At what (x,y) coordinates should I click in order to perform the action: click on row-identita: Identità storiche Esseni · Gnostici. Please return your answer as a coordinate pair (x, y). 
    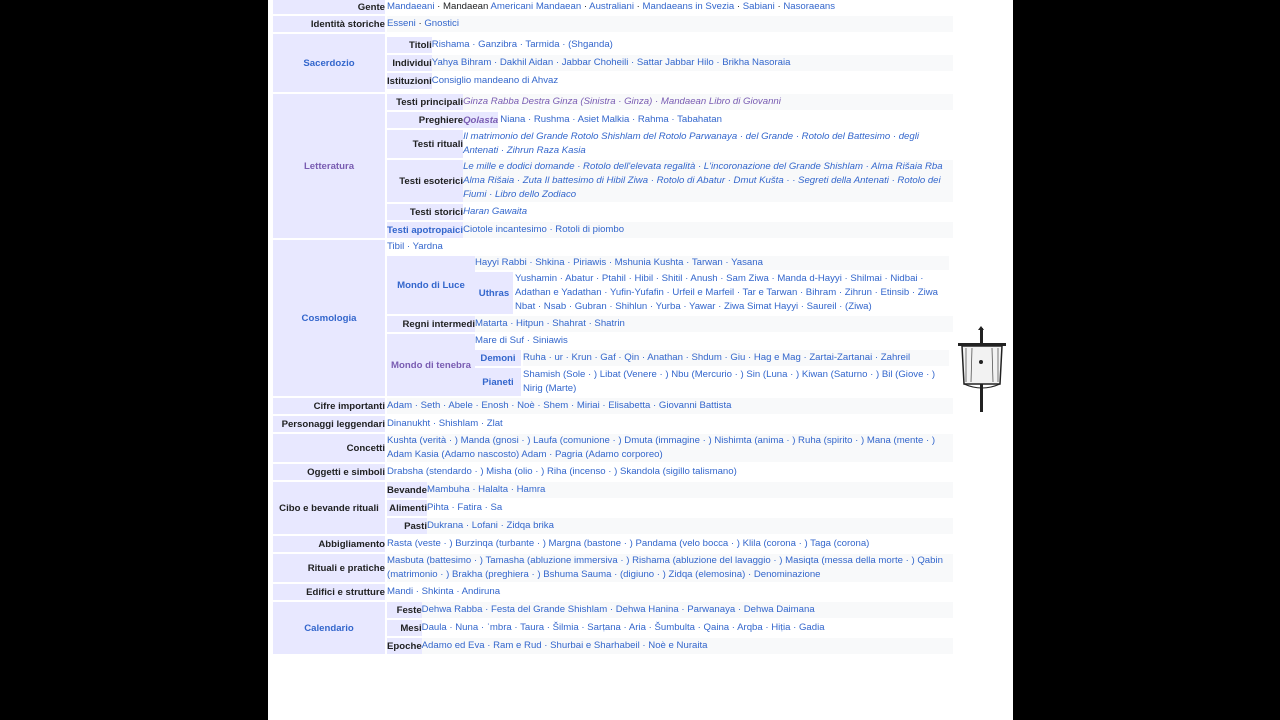
    Looking at the image, I should click on (613, 24).